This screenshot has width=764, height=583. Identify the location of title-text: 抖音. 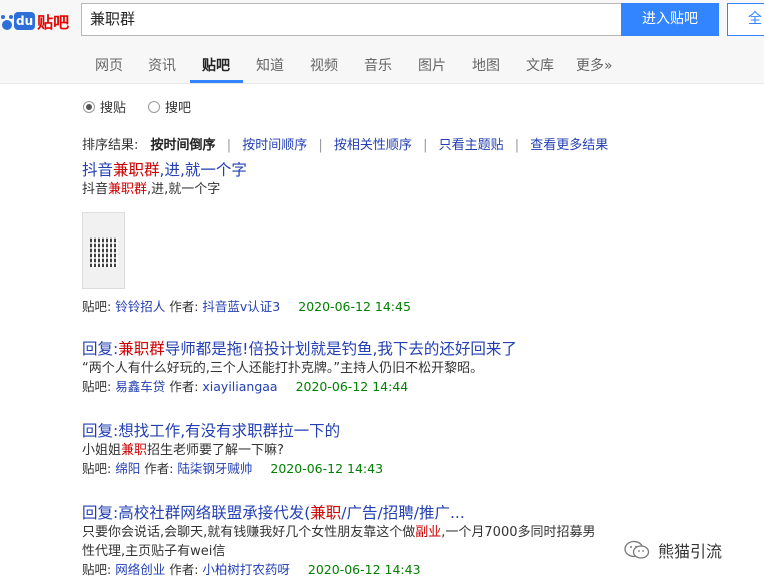
(97, 170).